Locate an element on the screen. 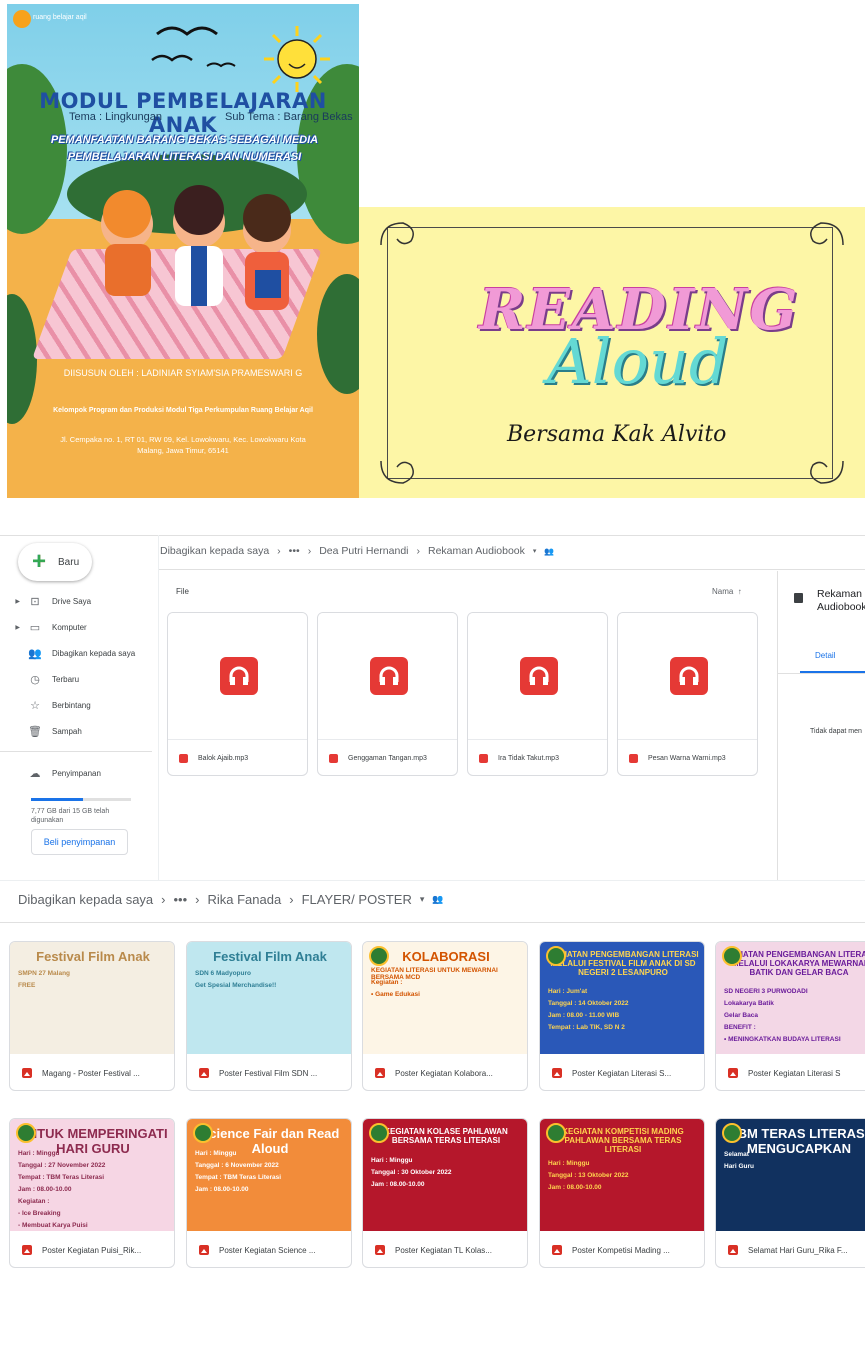 The image size is (865, 1350). poster-detail: SDN 6 Madyopuro is located at coordinates (223, 973).